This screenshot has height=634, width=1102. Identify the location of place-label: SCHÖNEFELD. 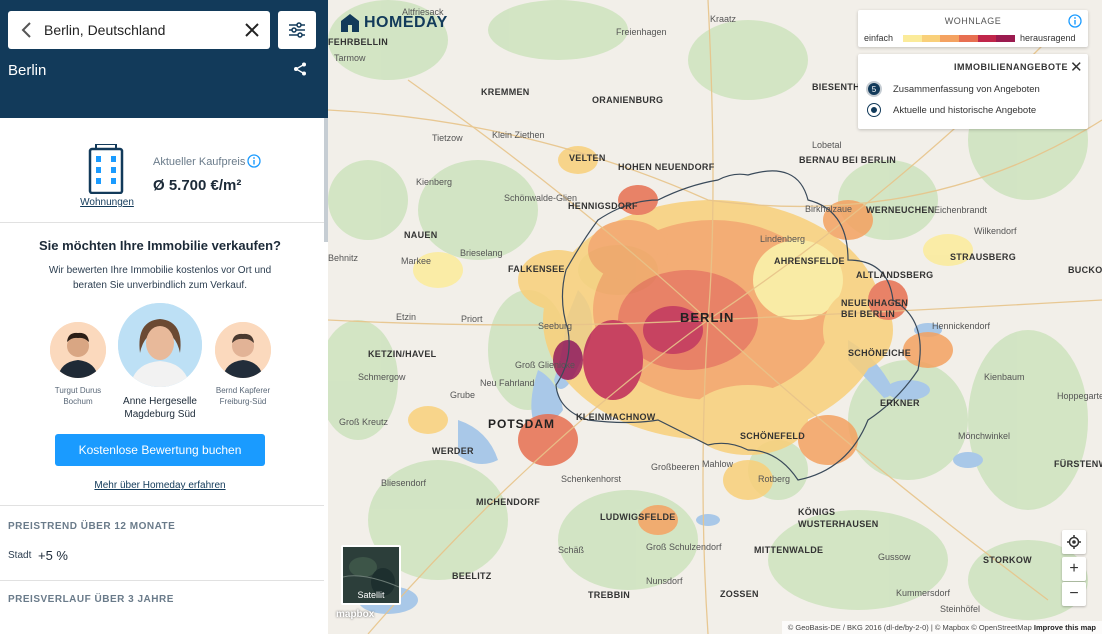
(773, 436).